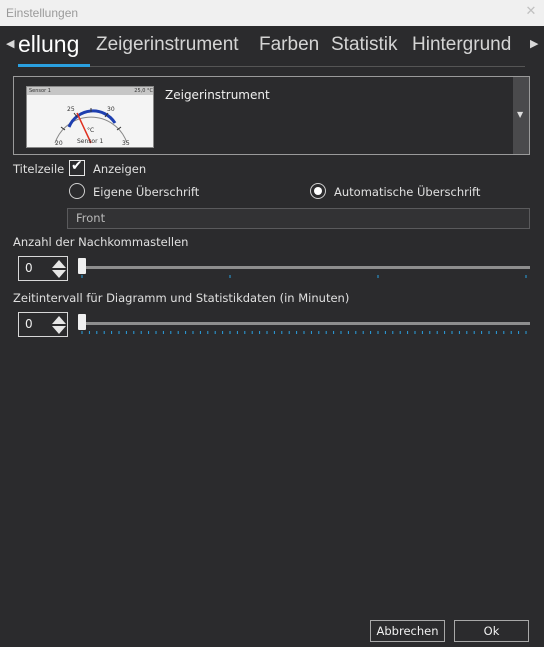 The height and width of the screenshot is (647, 544). I want to click on interval-value: 0, so click(29, 324).